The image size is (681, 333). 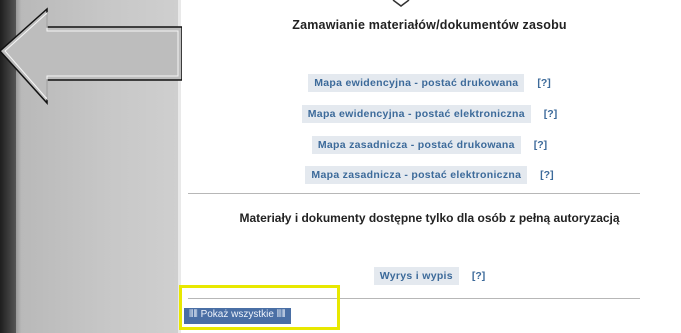 What do you see at coordinates (416, 276) in the screenshot?
I see `order-link-wyrys-wypis: Wyrys i wypis` at bounding box center [416, 276].